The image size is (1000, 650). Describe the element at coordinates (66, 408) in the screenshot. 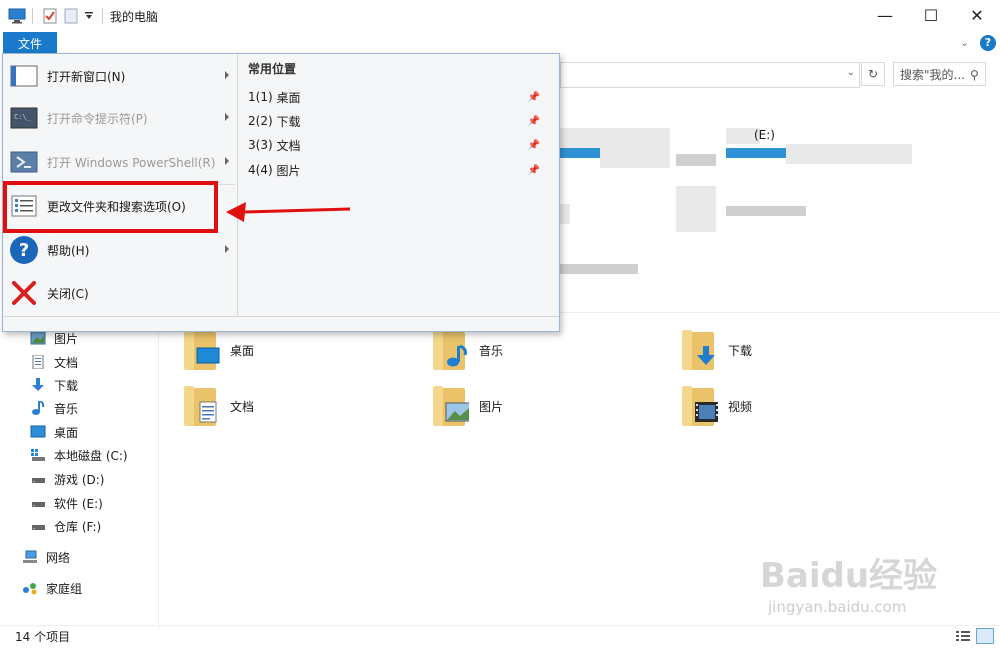

I see `nav-item-label: 音乐` at that location.